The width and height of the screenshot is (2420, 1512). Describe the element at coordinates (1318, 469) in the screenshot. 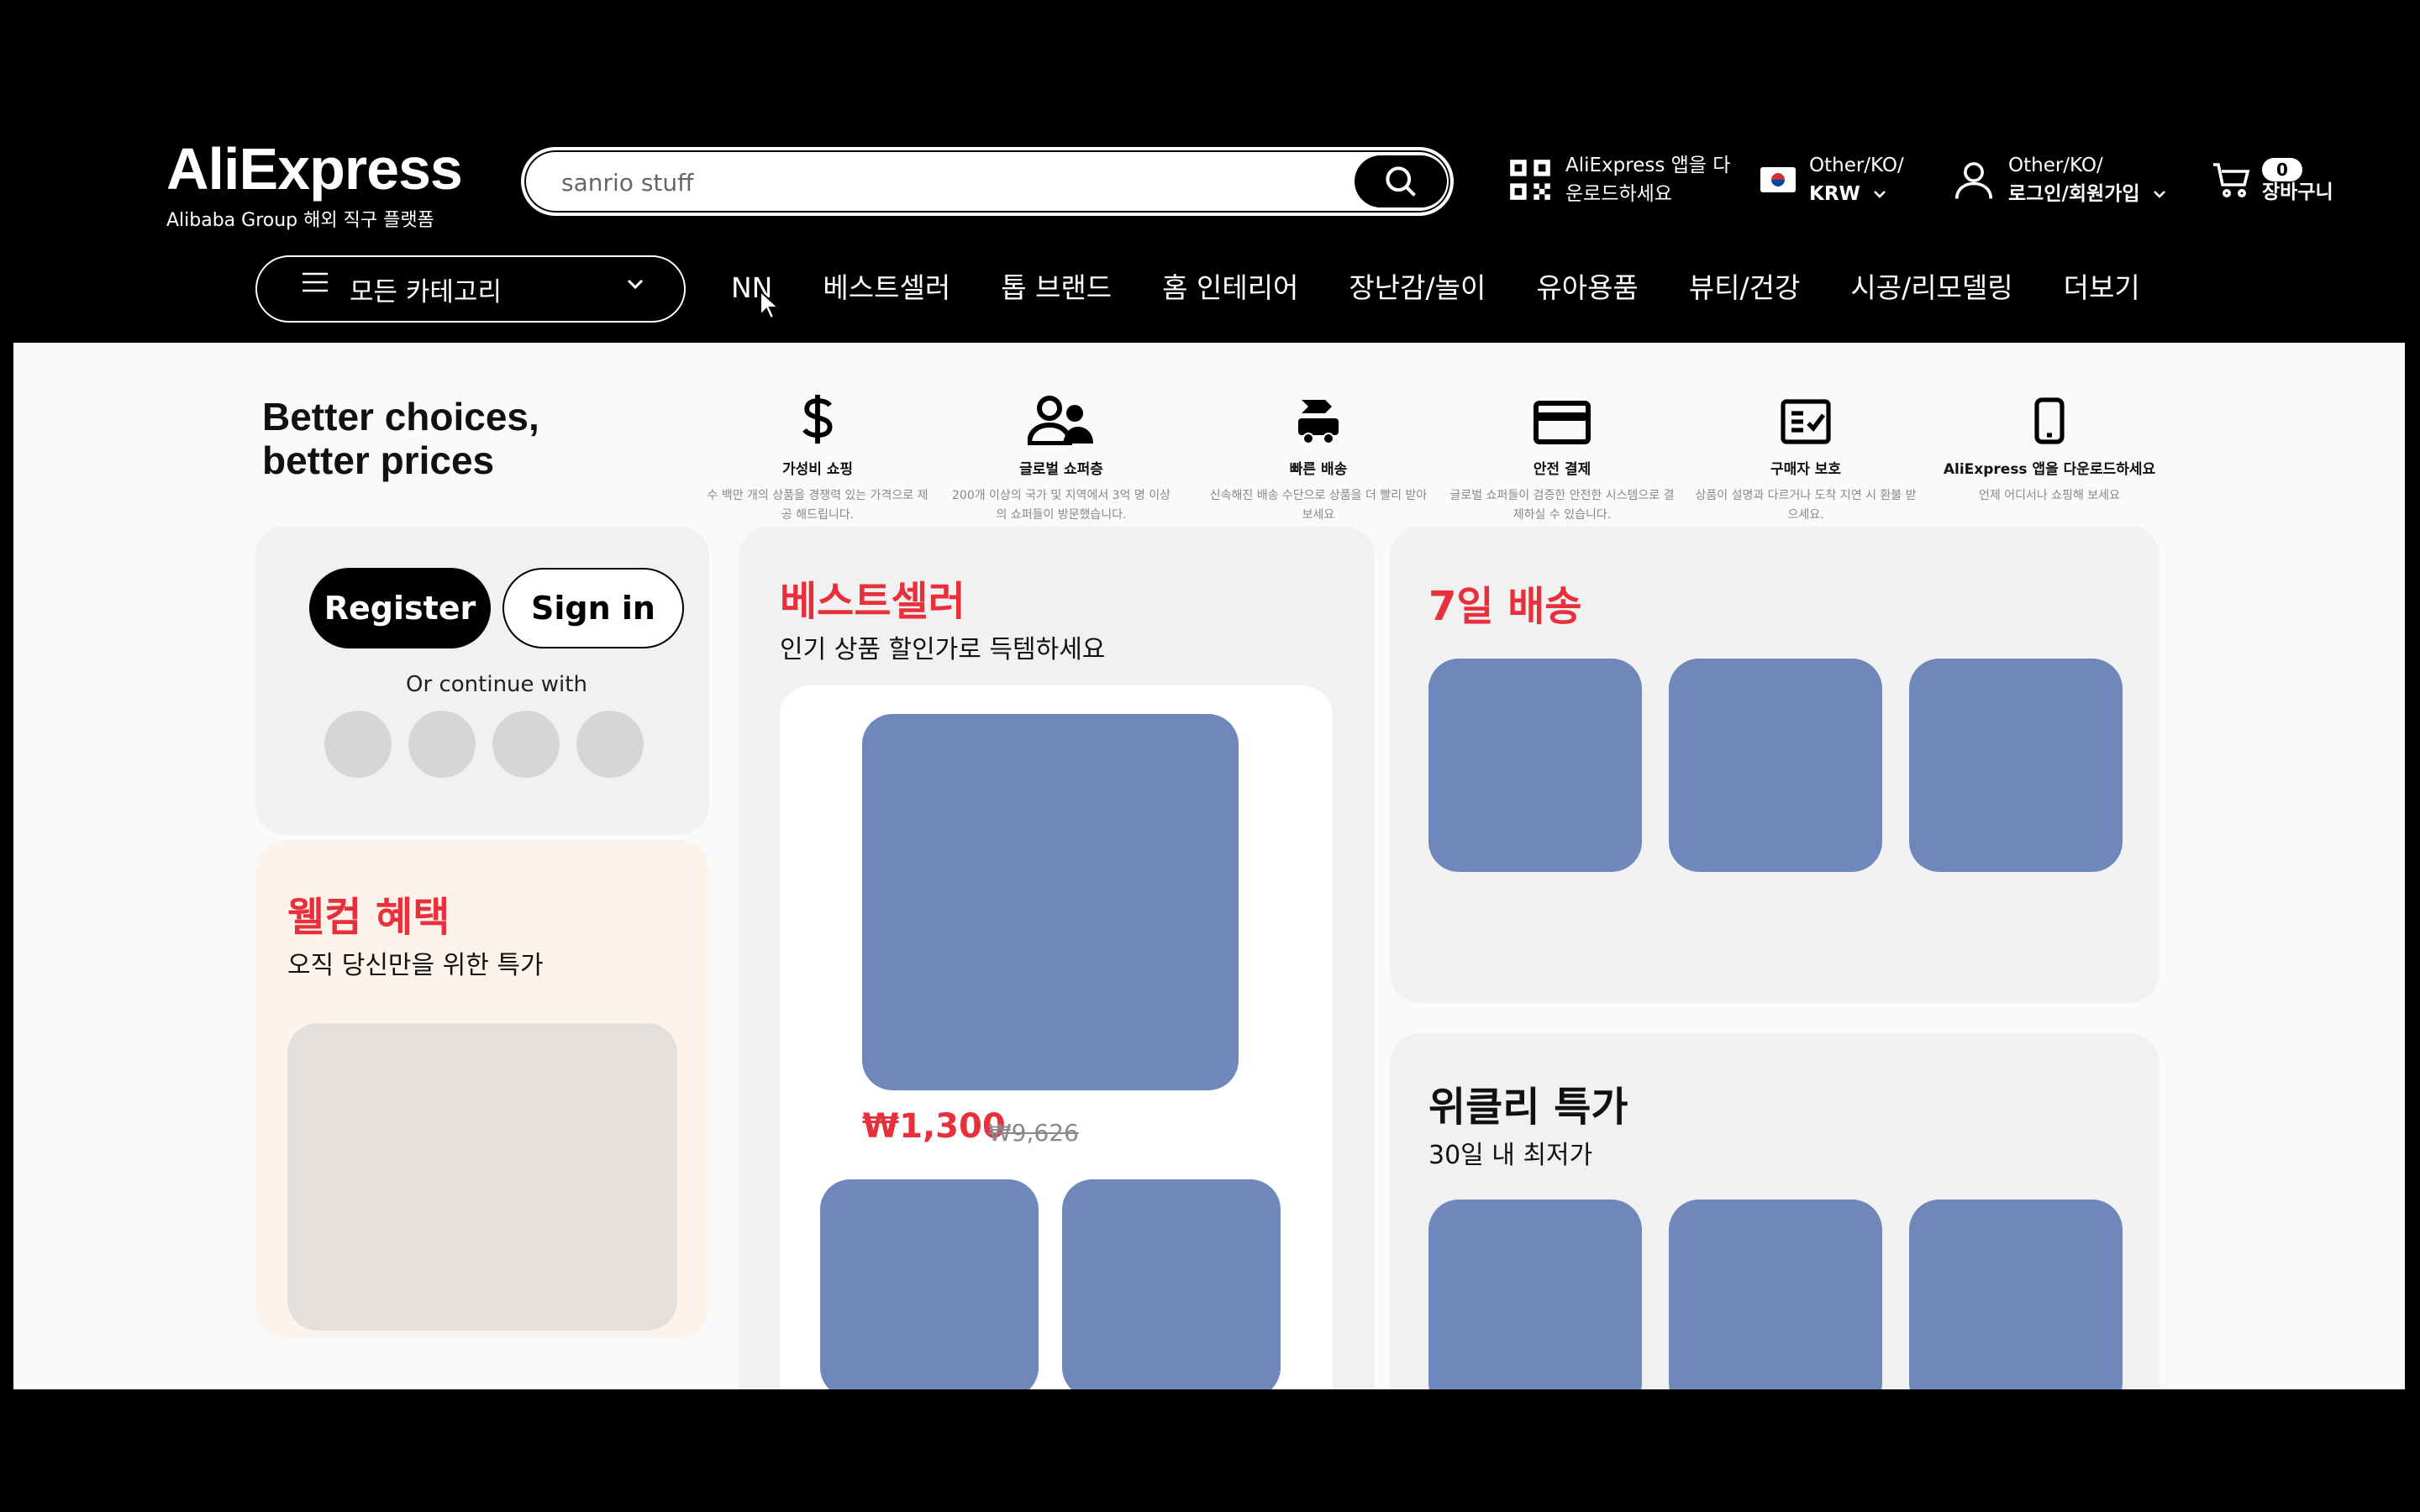

I see `feature-title: 빠른 배송` at that location.